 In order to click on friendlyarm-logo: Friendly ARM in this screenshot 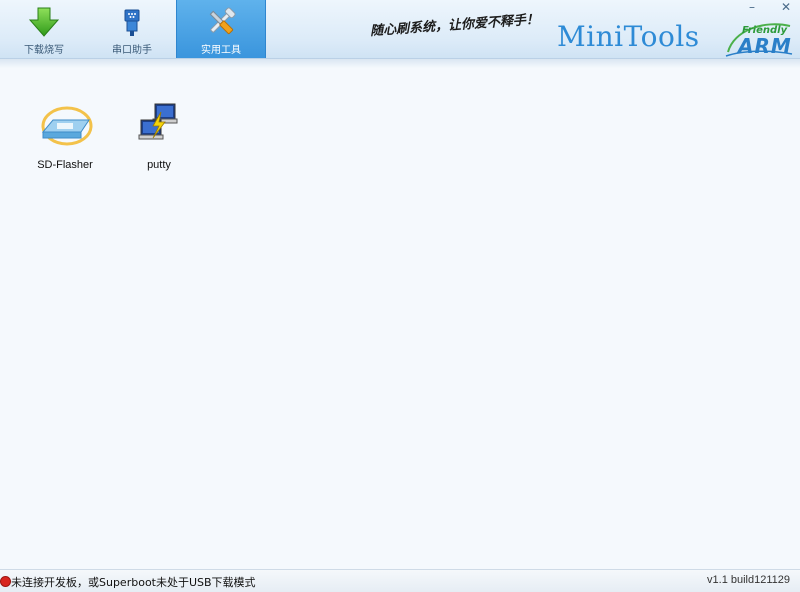, I will do `click(759, 39)`.